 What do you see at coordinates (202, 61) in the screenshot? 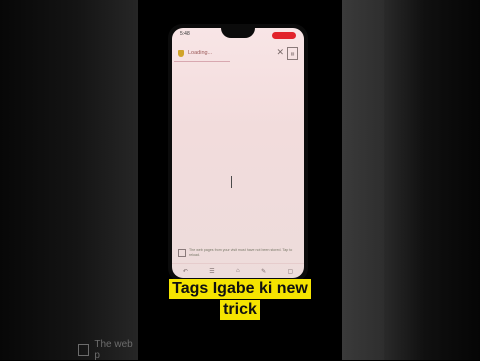
I see `tab-underline` at bounding box center [202, 61].